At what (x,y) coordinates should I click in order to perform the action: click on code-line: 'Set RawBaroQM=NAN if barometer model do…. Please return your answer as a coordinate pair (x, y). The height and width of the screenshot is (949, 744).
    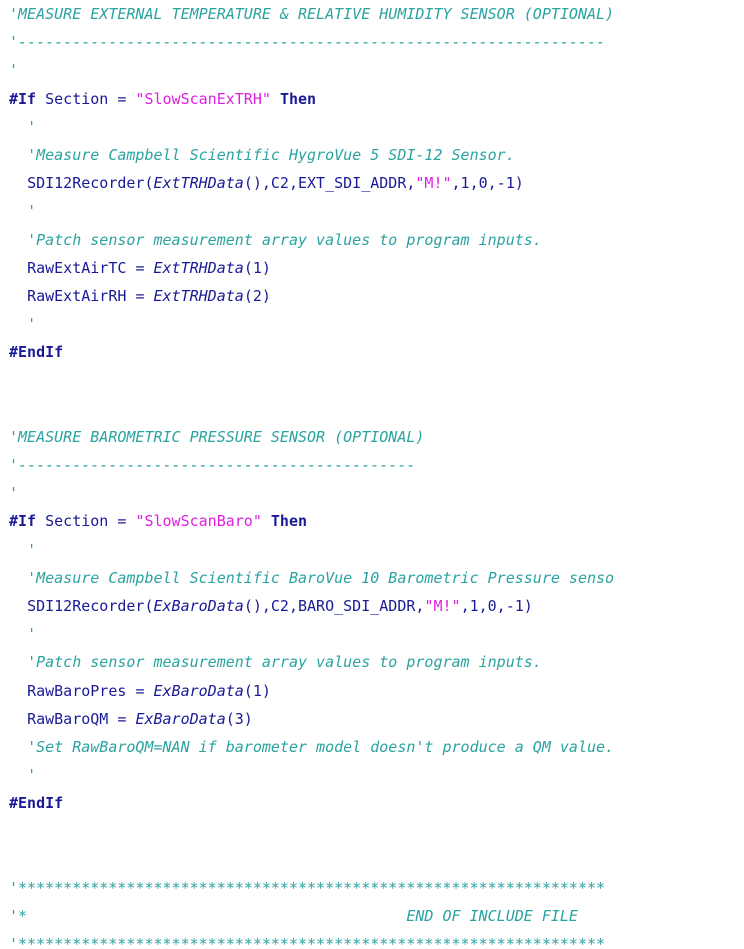
    Looking at the image, I should click on (372, 747).